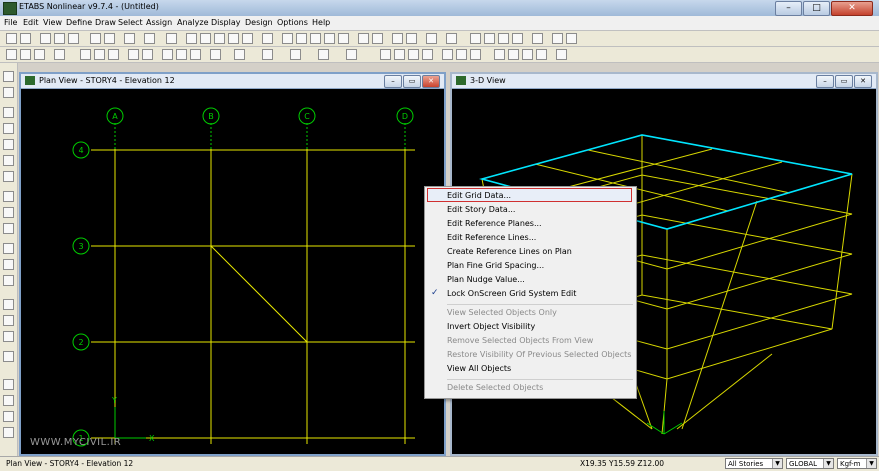 The height and width of the screenshot is (471, 879). Describe the element at coordinates (8, 280) in the screenshot. I see `draw-ramp-icon` at that location.